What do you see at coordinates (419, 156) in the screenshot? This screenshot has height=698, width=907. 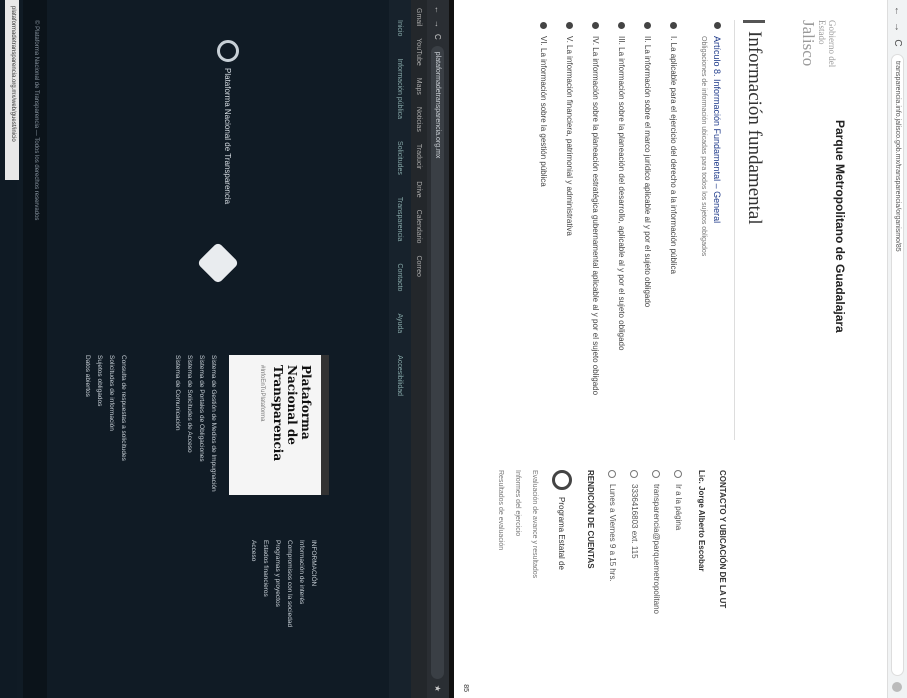 I see `bookmark: Traducir` at bounding box center [419, 156].